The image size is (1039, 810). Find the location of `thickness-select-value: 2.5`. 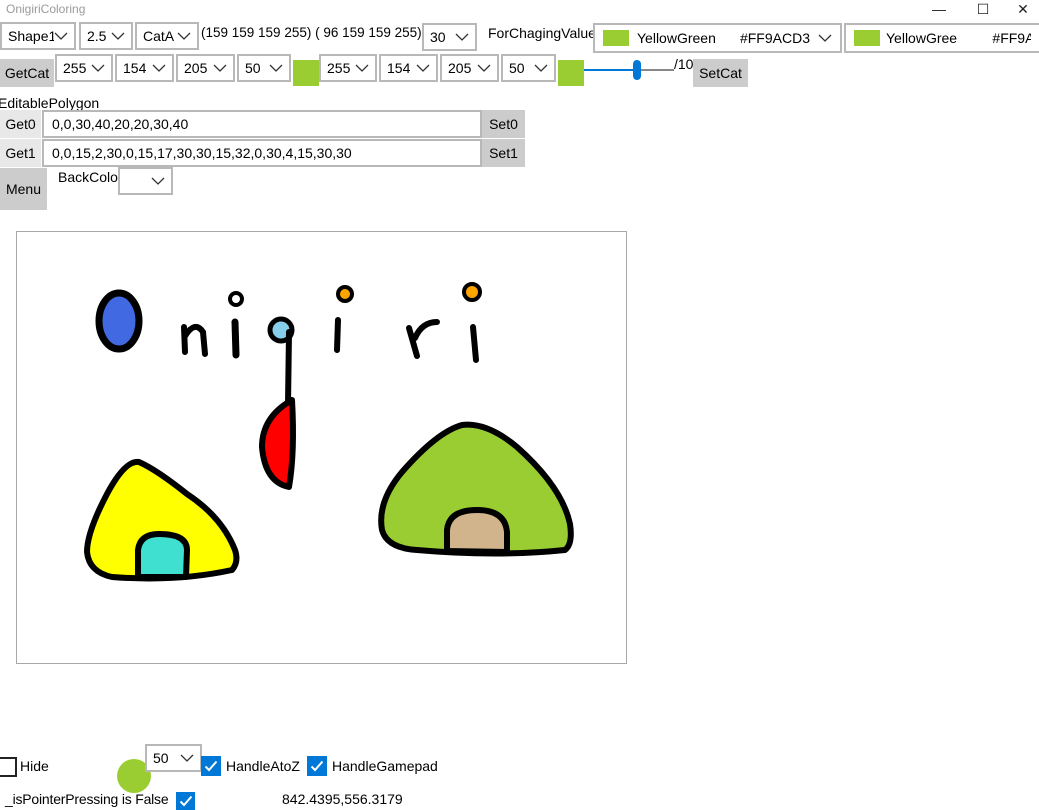

thickness-select-value: 2.5 is located at coordinates (97, 36).